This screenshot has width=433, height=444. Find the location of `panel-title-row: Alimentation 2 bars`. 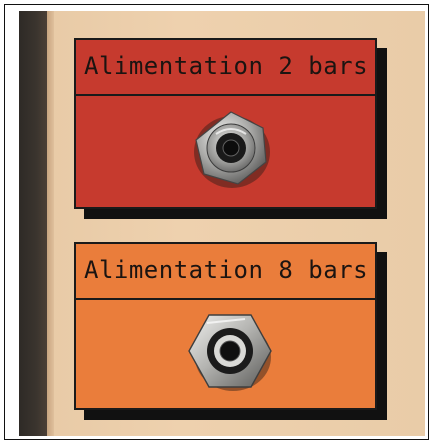

panel-title-row: Alimentation 2 bars is located at coordinates (225, 68).